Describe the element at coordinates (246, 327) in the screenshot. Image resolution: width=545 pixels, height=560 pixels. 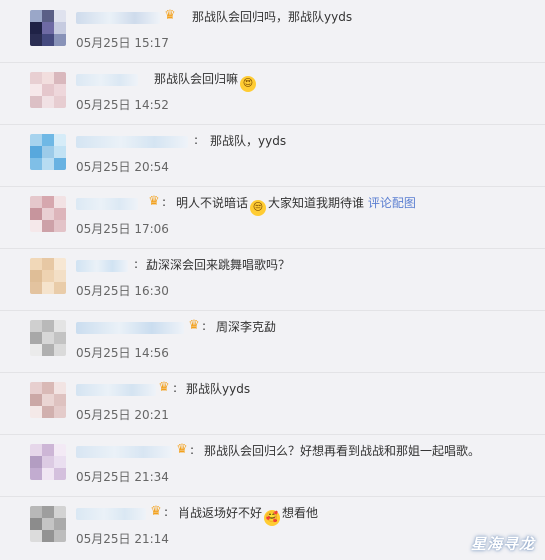
I see `comment-text: 周深李克勐` at that location.